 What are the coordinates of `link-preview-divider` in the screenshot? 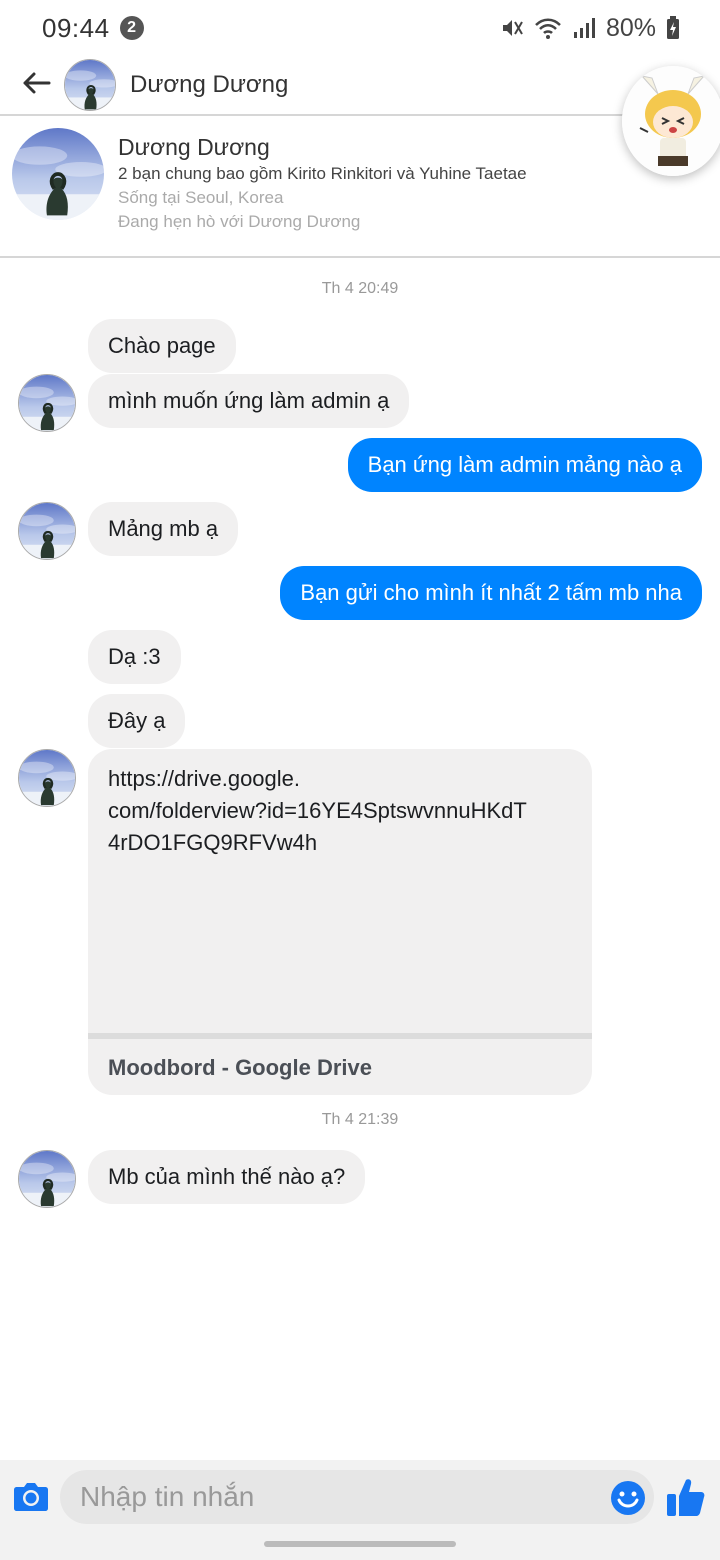 It's located at (340, 1036).